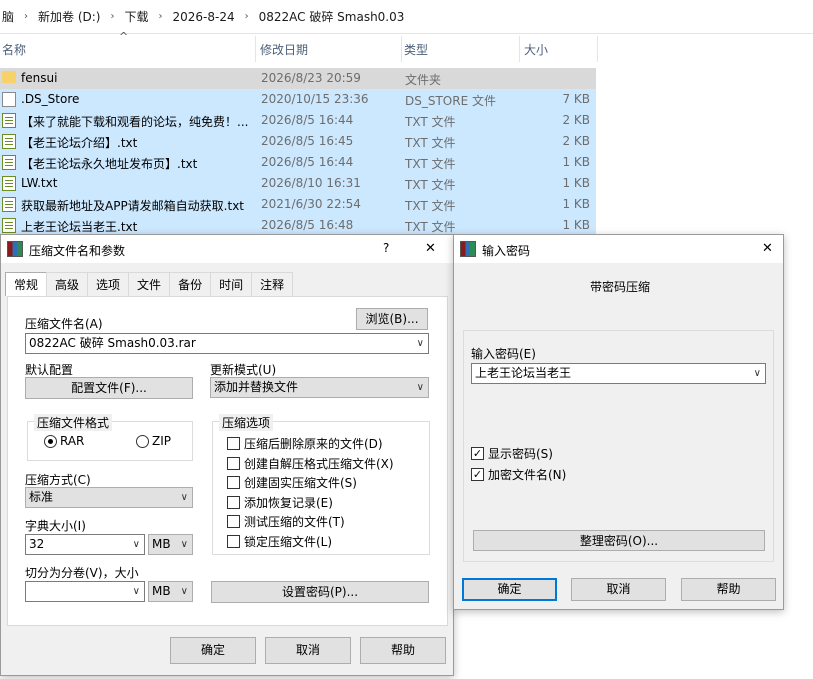 This screenshot has height=679, width=813. What do you see at coordinates (39, 78) in the screenshot?
I see `file-name: fensui` at bounding box center [39, 78].